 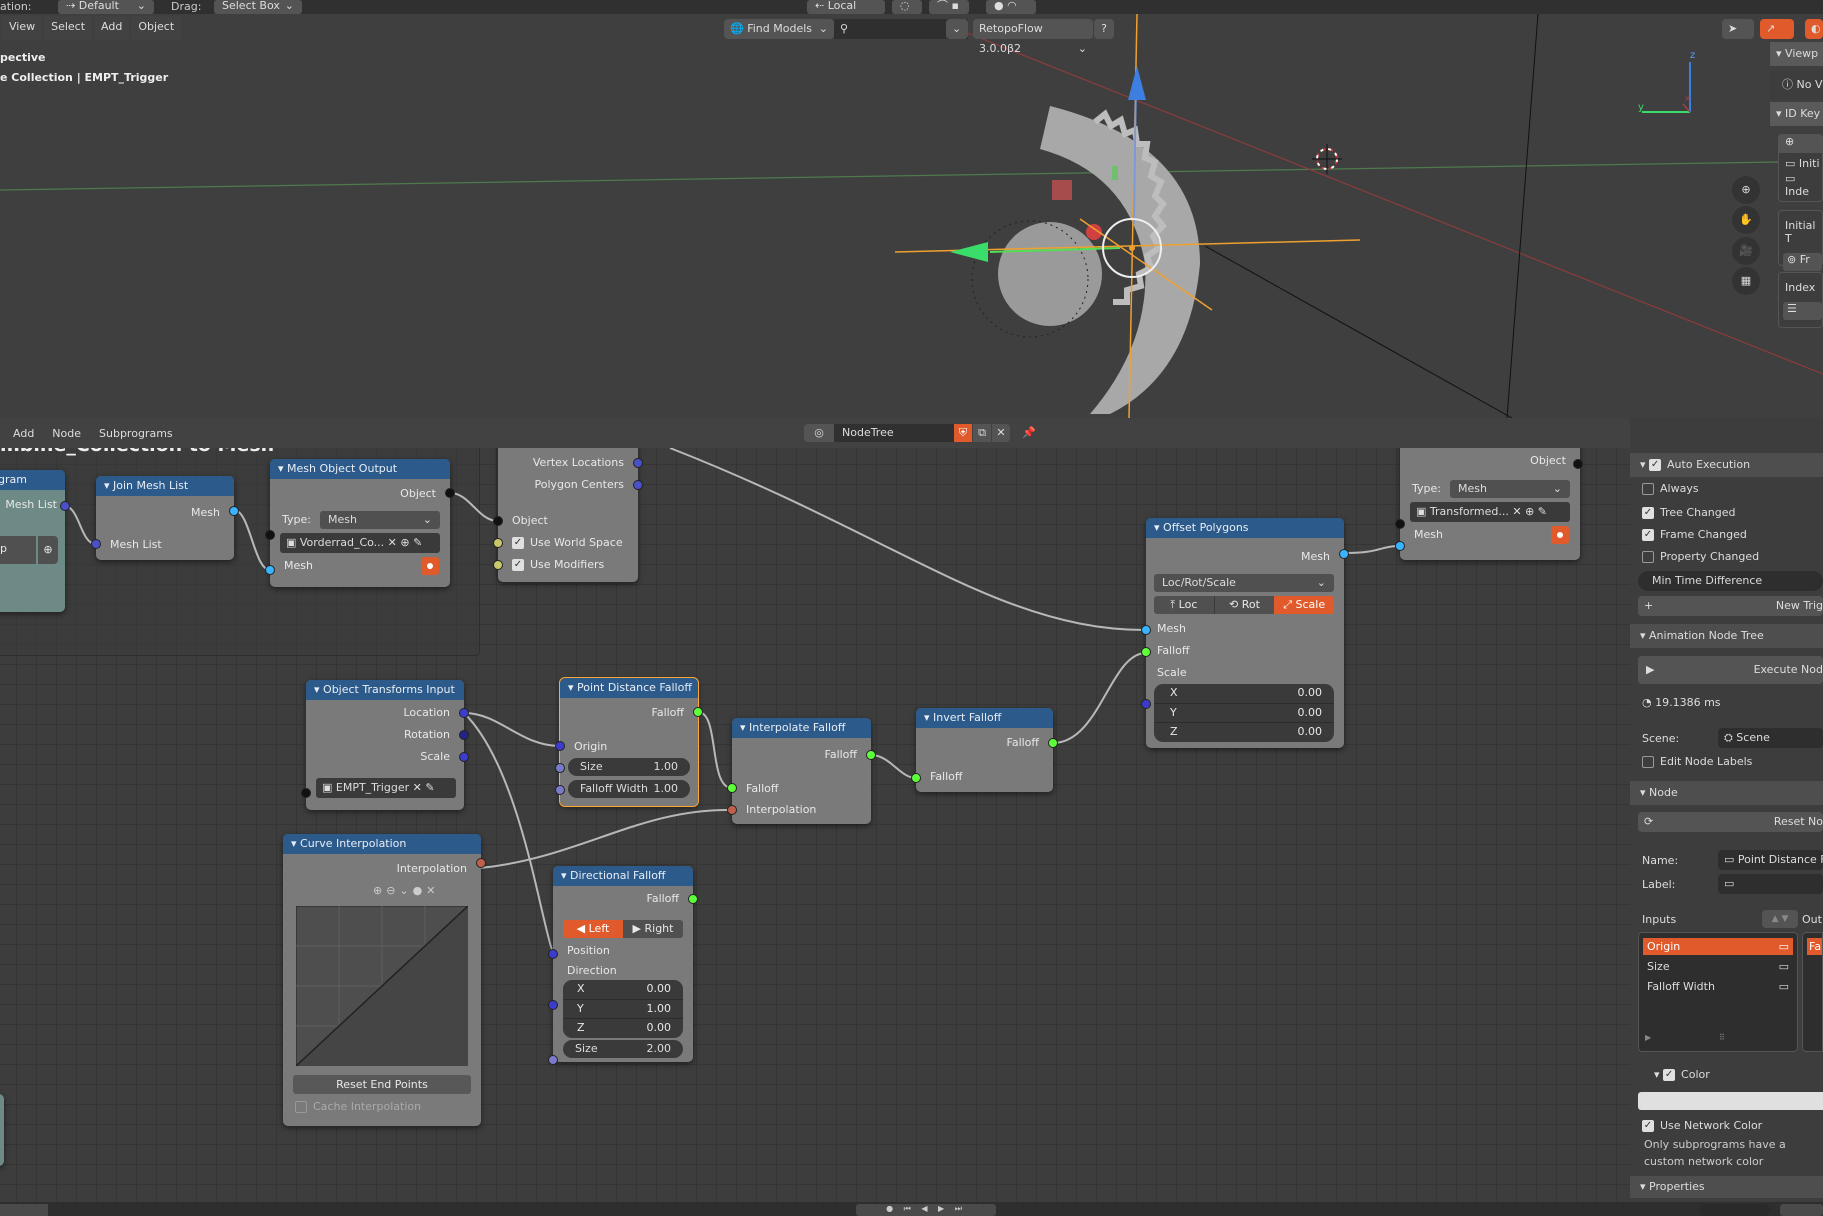 I want to click on menu-subprograms: Subprograms, so click(x=136, y=433).